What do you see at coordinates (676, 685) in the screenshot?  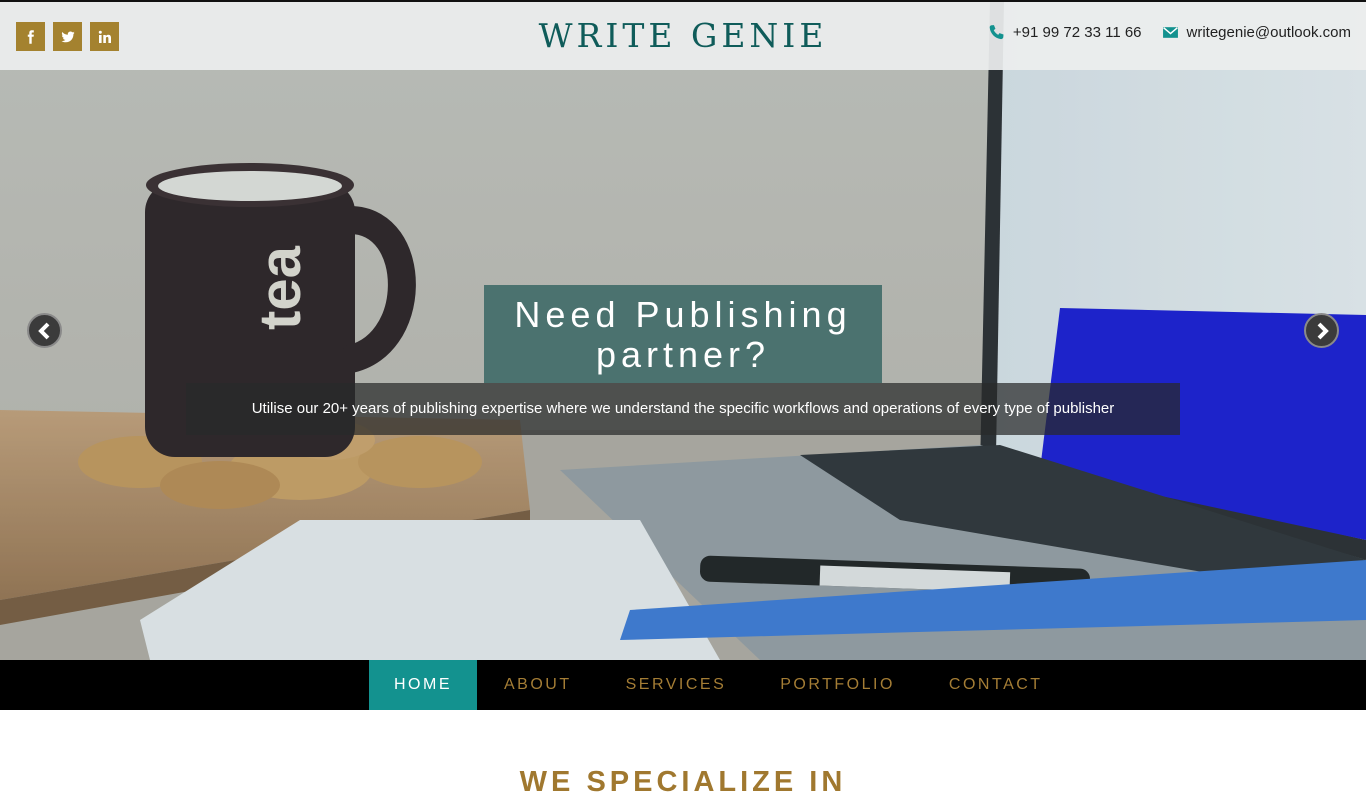 I see `nav-item-services: SERVICES` at bounding box center [676, 685].